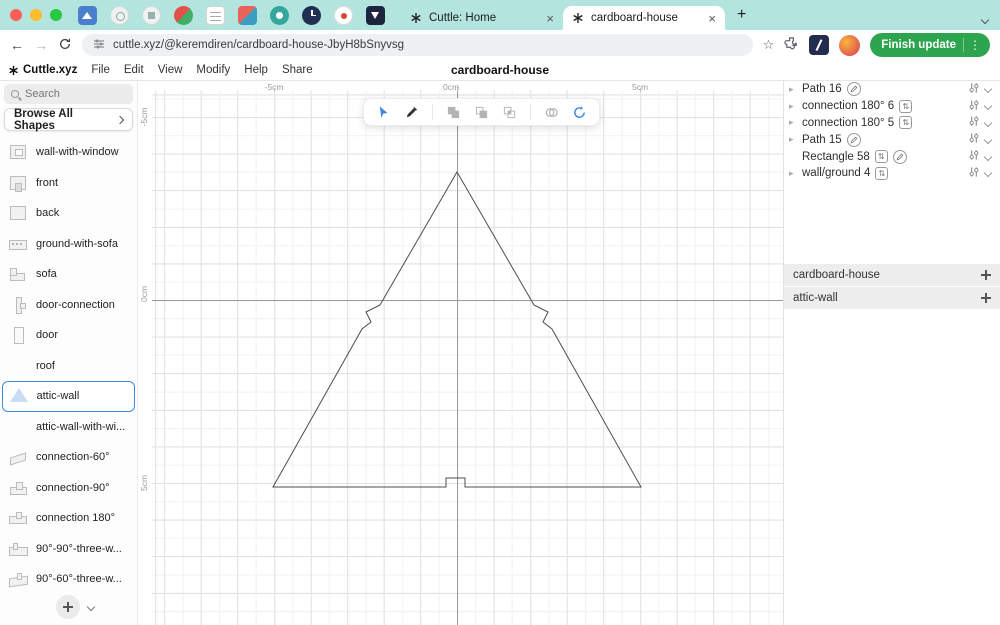 The width and height of the screenshot is (1000, 625). Describe the element at coordinates (509, 112) in the screenshot. I see `boolean-intersect-icon` at that location.